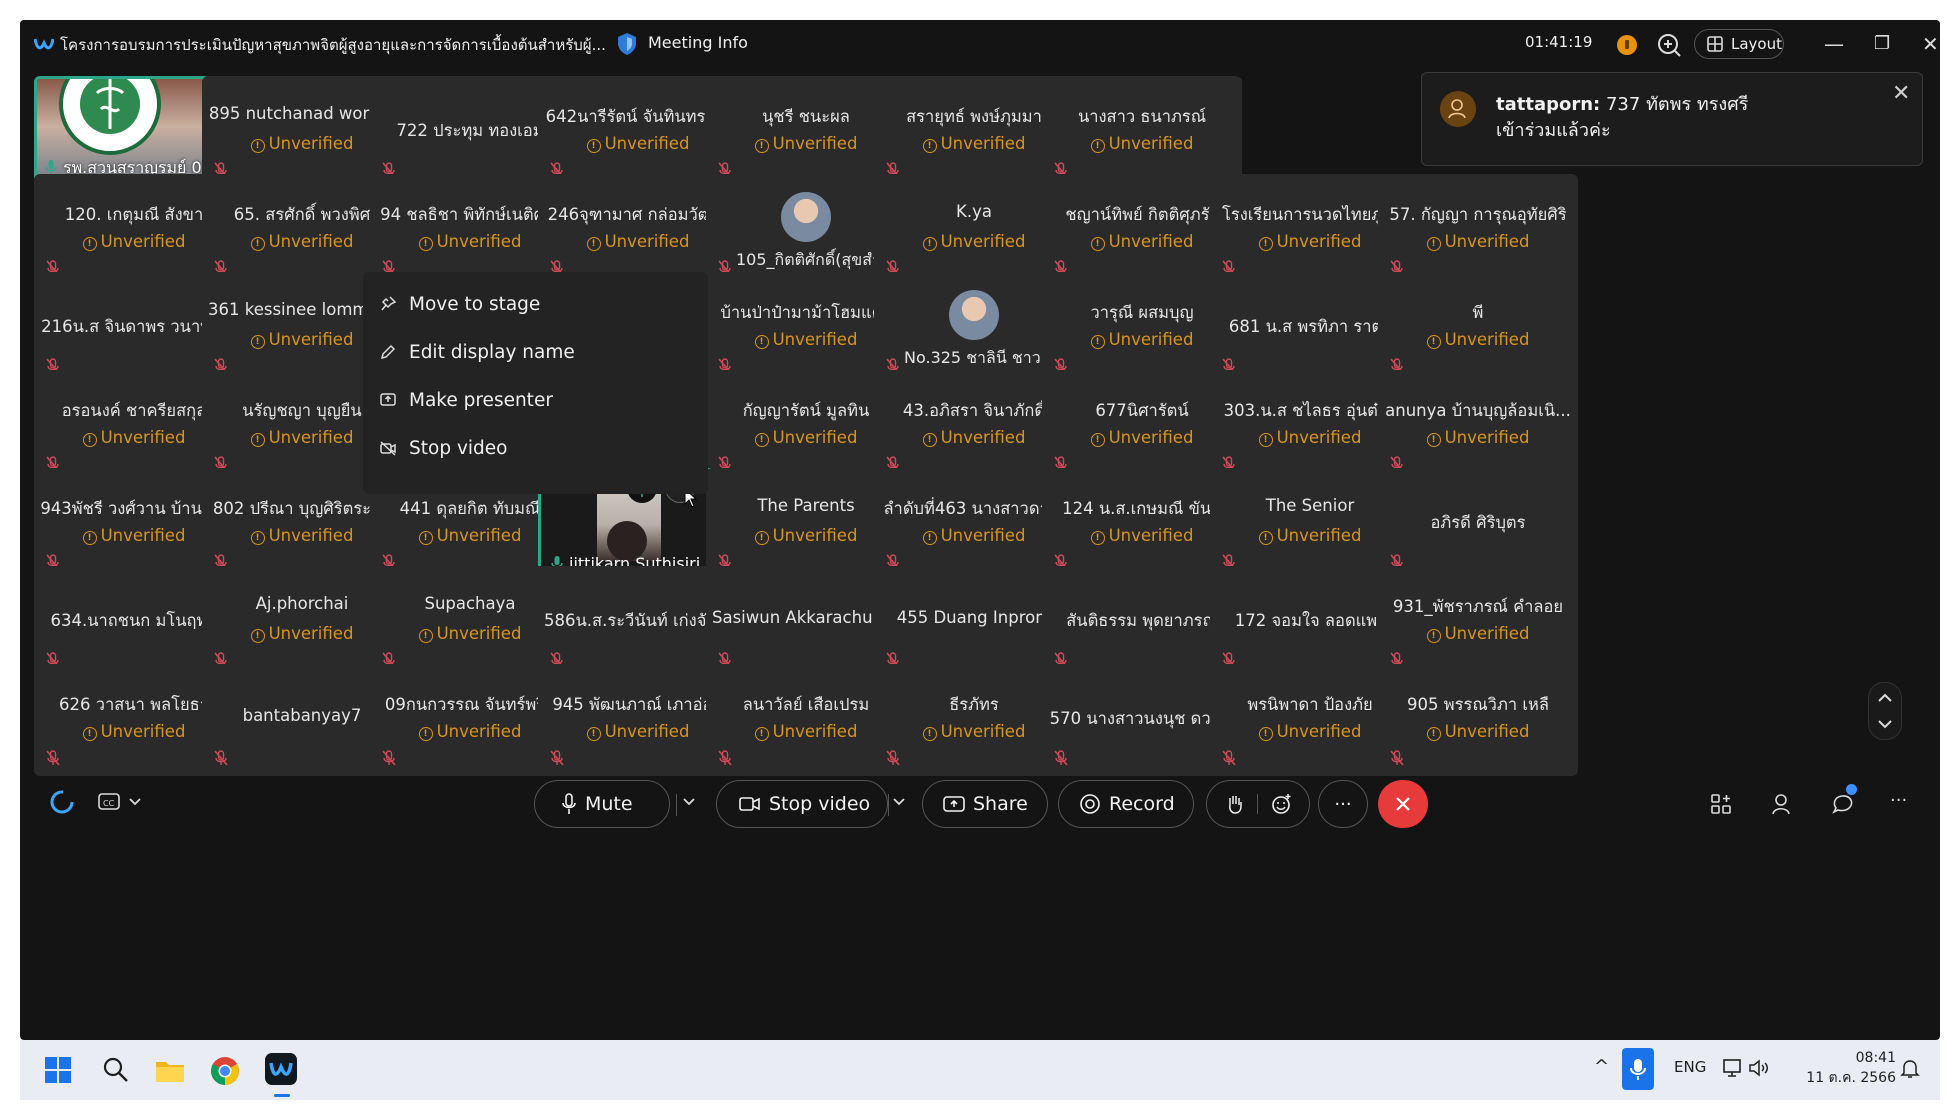 This screenshot has height=1120, width=1960. Describe the element at coordinates (459, 304) in the screenshot. I see `move-to-stage-item: Move to stage` at that location.